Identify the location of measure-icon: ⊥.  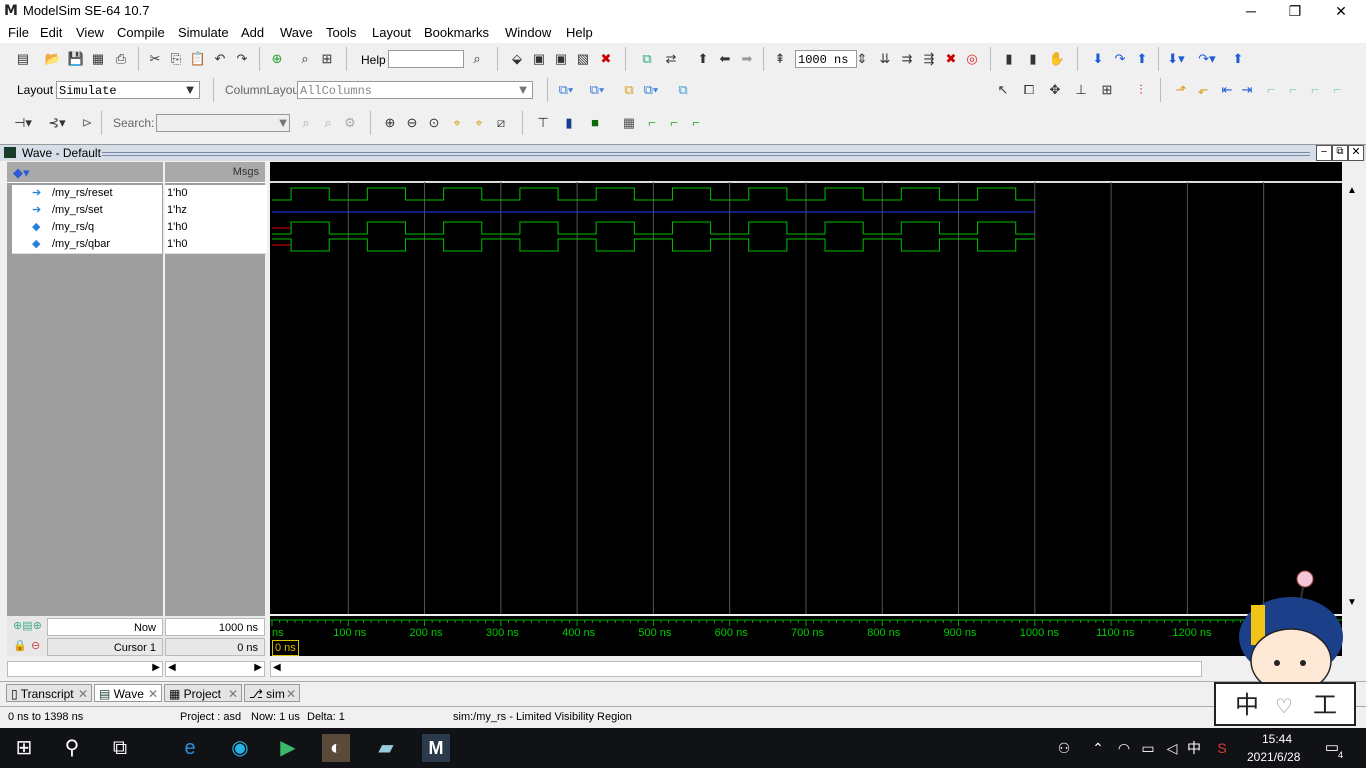
(1081, 90).